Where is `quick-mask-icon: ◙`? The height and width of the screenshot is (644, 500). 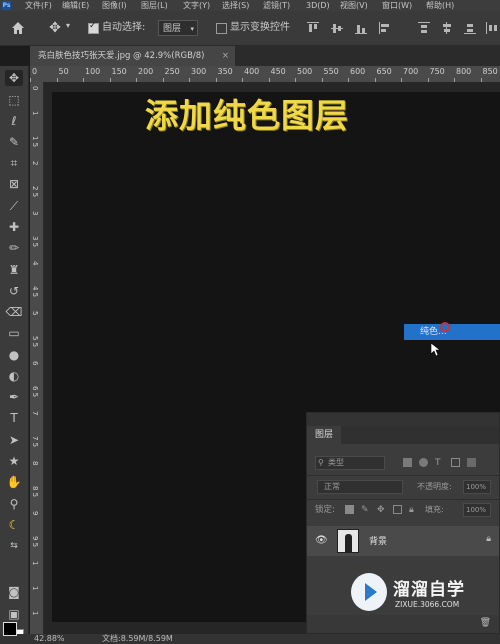 quick-mask-icon: ◙ is located at coordinates (14, 592).